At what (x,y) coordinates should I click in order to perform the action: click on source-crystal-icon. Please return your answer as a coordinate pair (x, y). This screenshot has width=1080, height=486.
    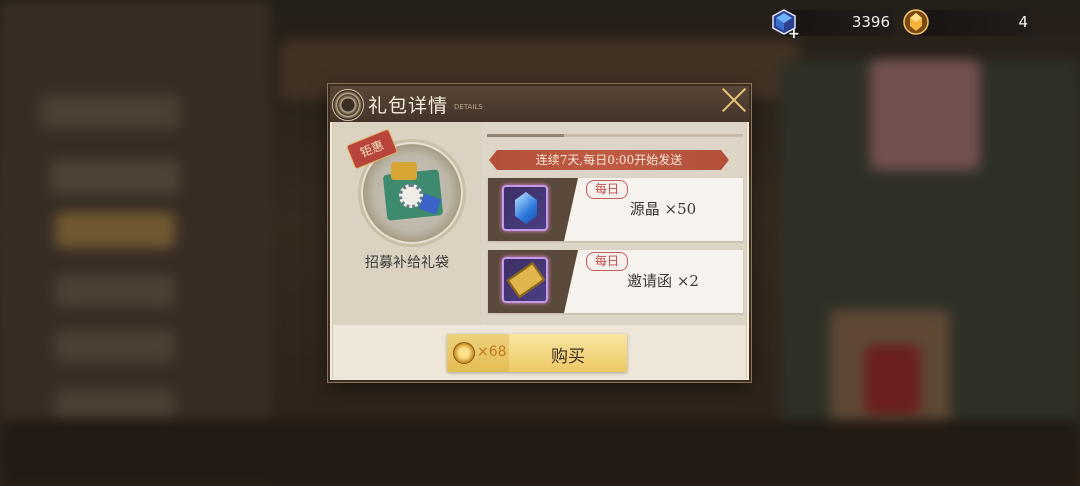
    Looking at the image, I should click on (525, 208).